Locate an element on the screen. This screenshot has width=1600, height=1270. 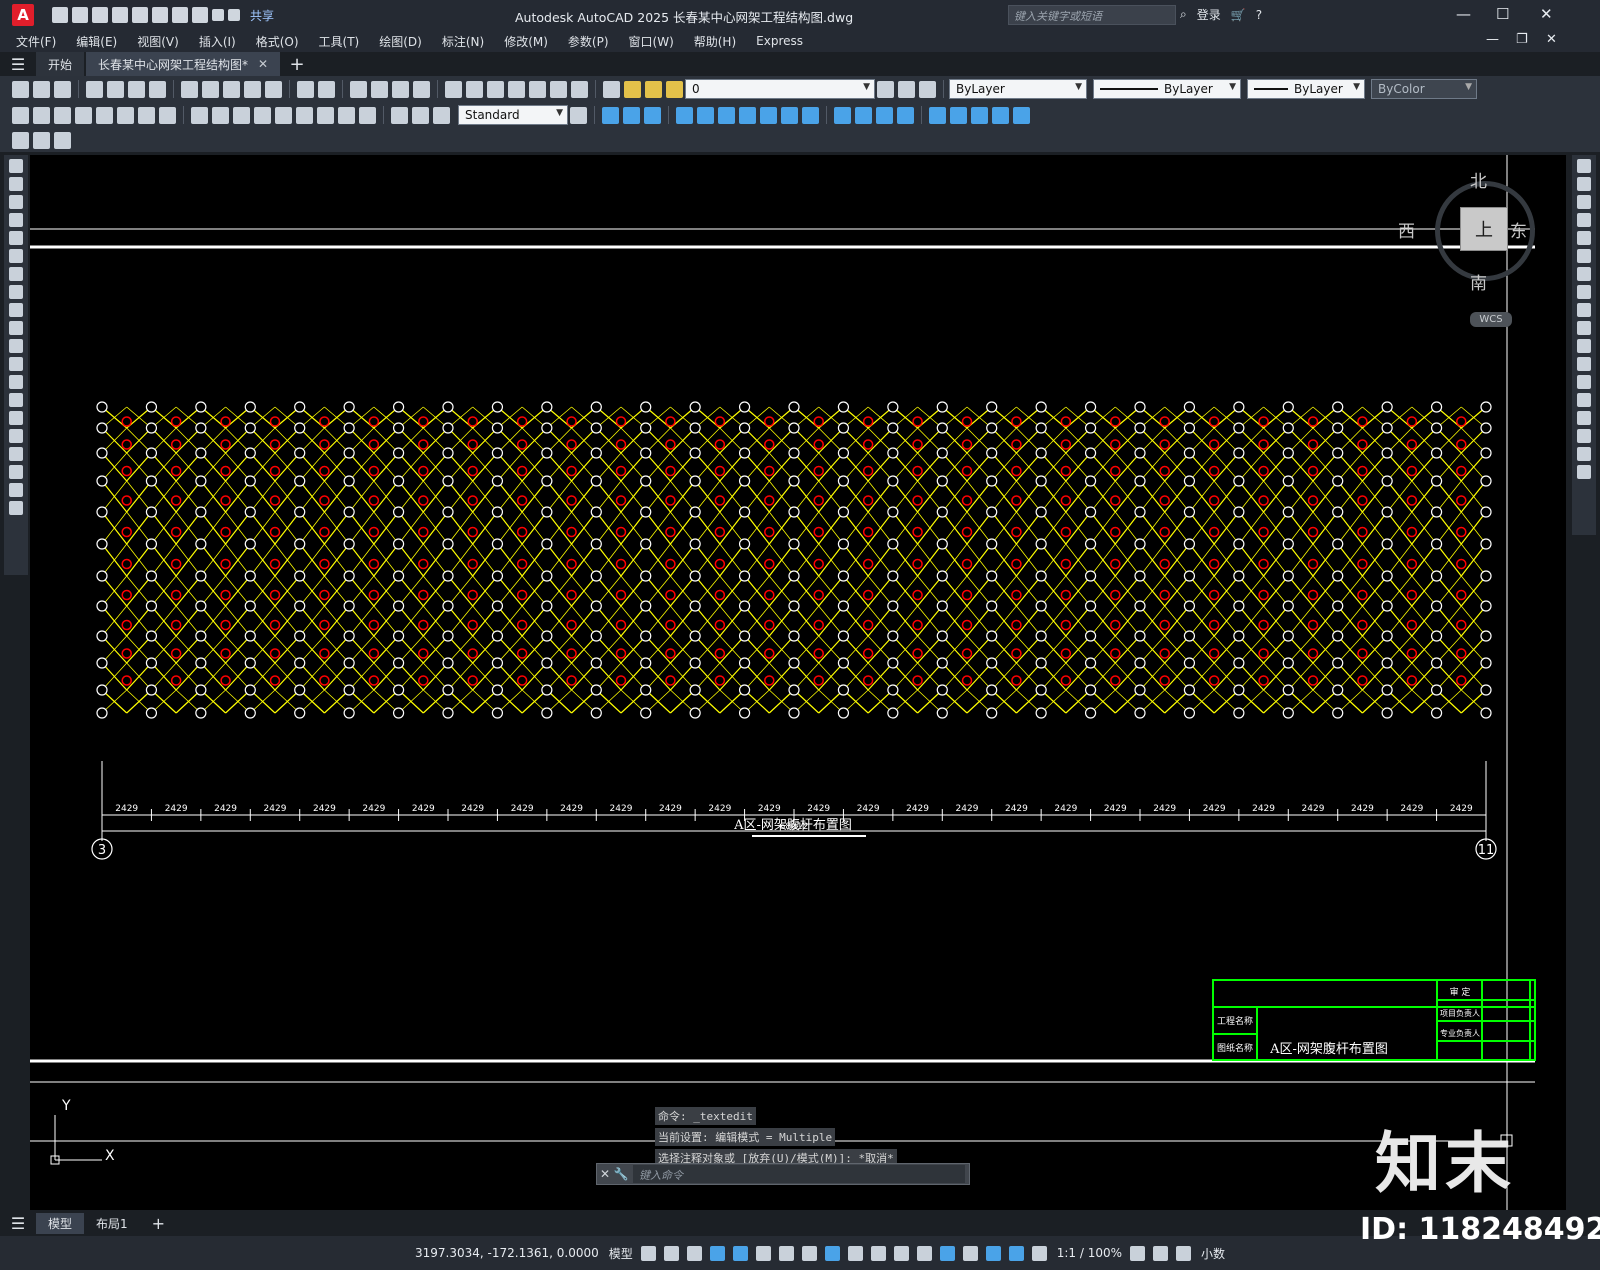
trim-icon is located at coordinates (1584, 328).